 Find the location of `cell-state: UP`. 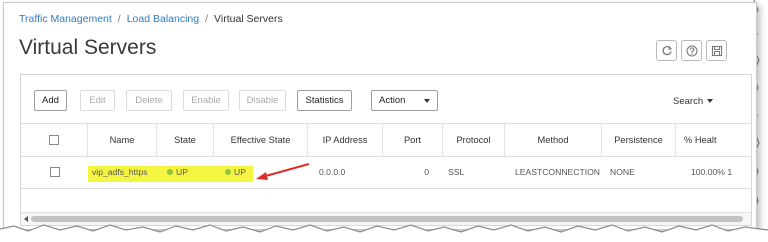

cell-state: UP is located at coordinates (187, 172).